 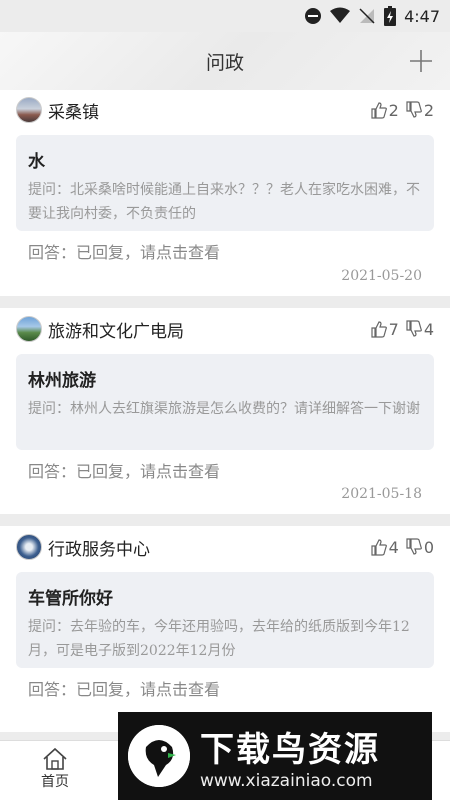 I want to click on watermark-url: www.xiazainiao.com, so click(x=286, y=780).